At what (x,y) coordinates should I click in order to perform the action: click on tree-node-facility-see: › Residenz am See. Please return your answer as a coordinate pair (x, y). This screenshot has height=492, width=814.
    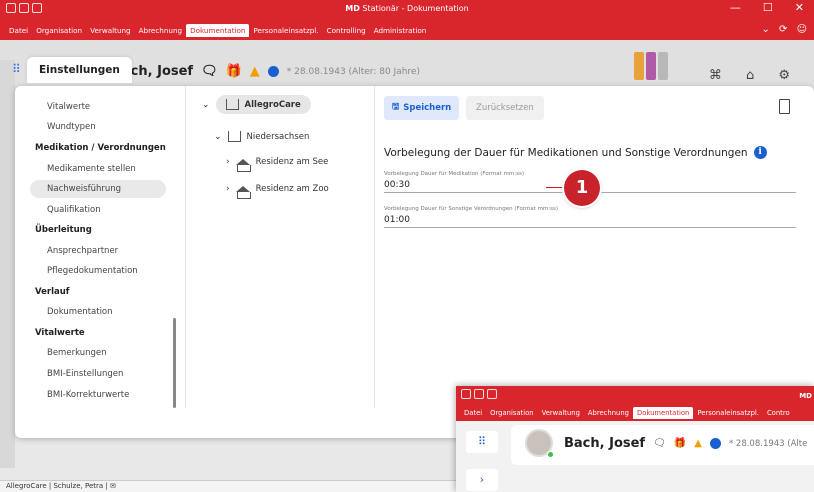
    Looking at the image, I should click on (277, 164).